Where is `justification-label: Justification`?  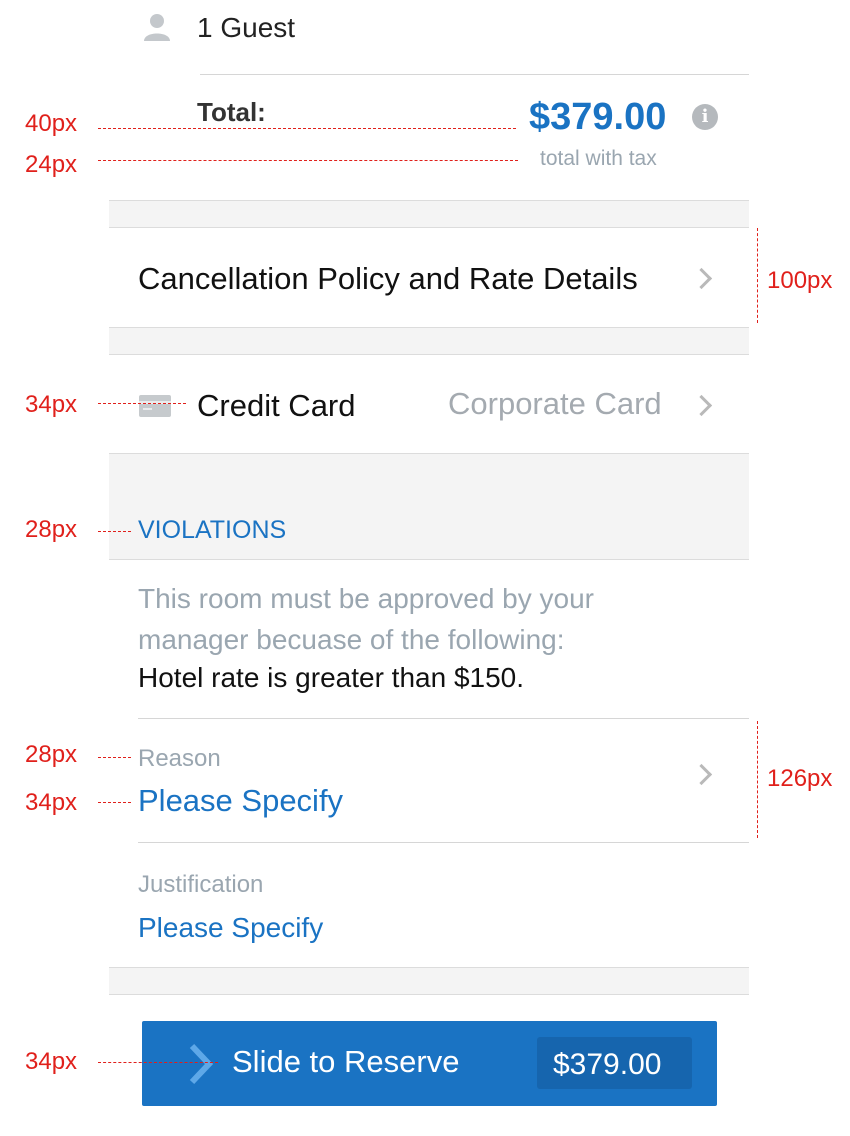 justification-label: Justification is located at coordinates (201, 884).